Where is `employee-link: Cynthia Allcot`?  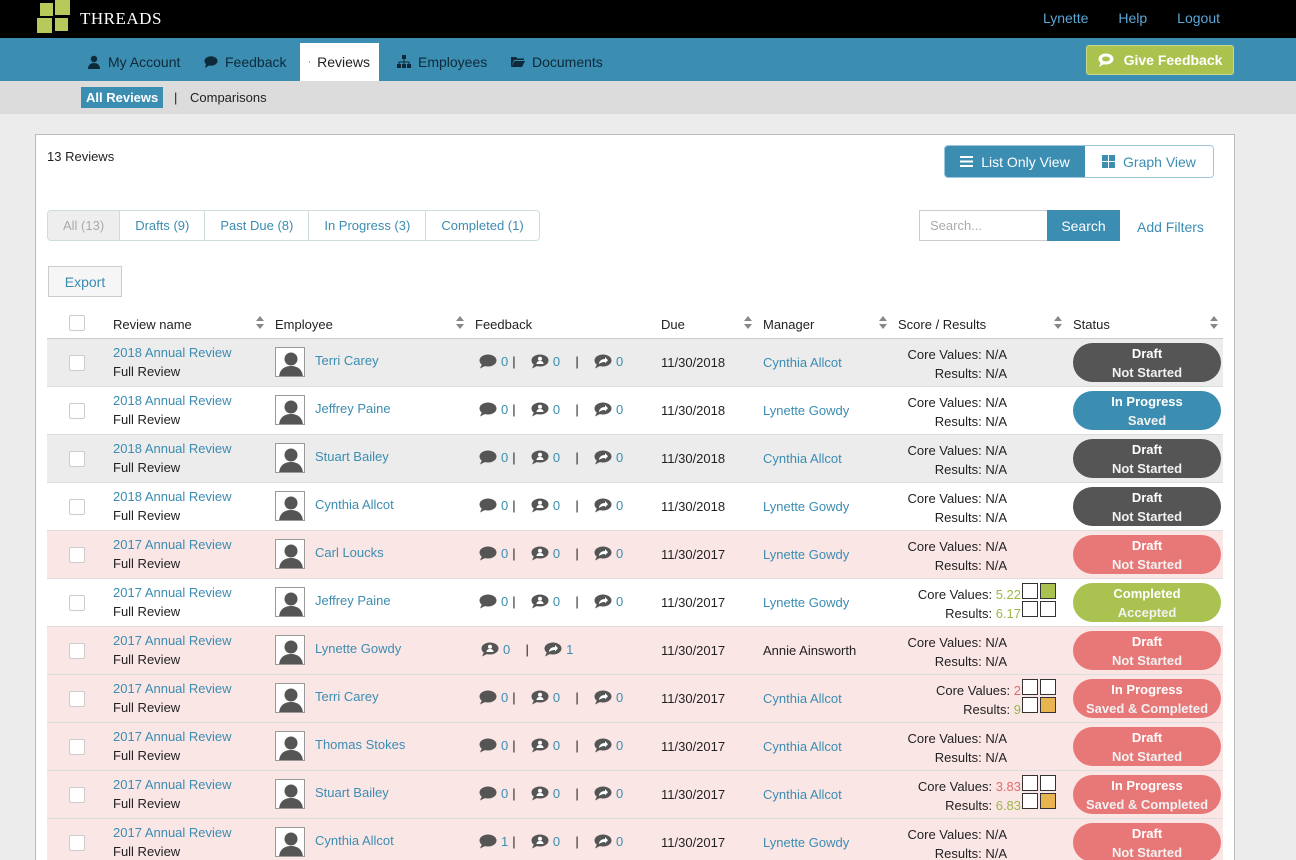 employee-link: Cynthia Allcot is located at coordinates (354, 504).